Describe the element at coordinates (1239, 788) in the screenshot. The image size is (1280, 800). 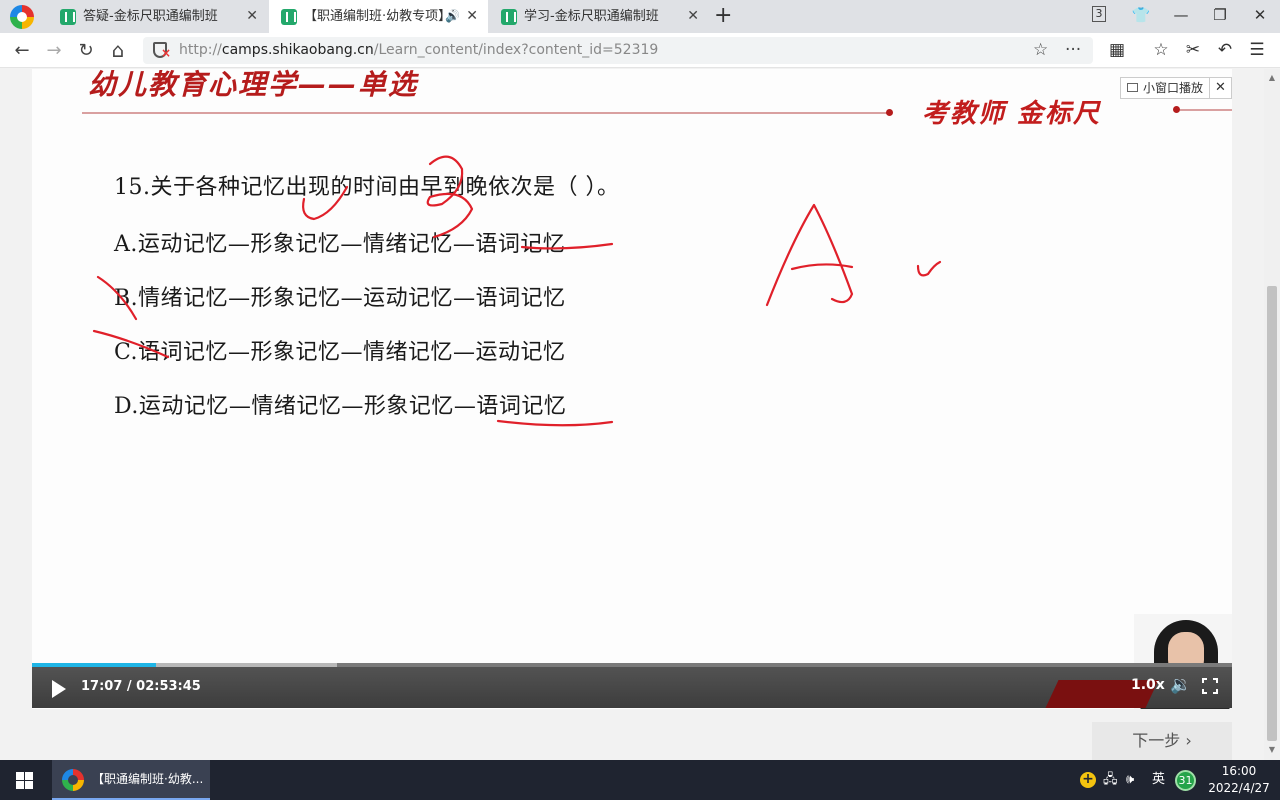
I see `clock-date: 2022/4/27` at that location.